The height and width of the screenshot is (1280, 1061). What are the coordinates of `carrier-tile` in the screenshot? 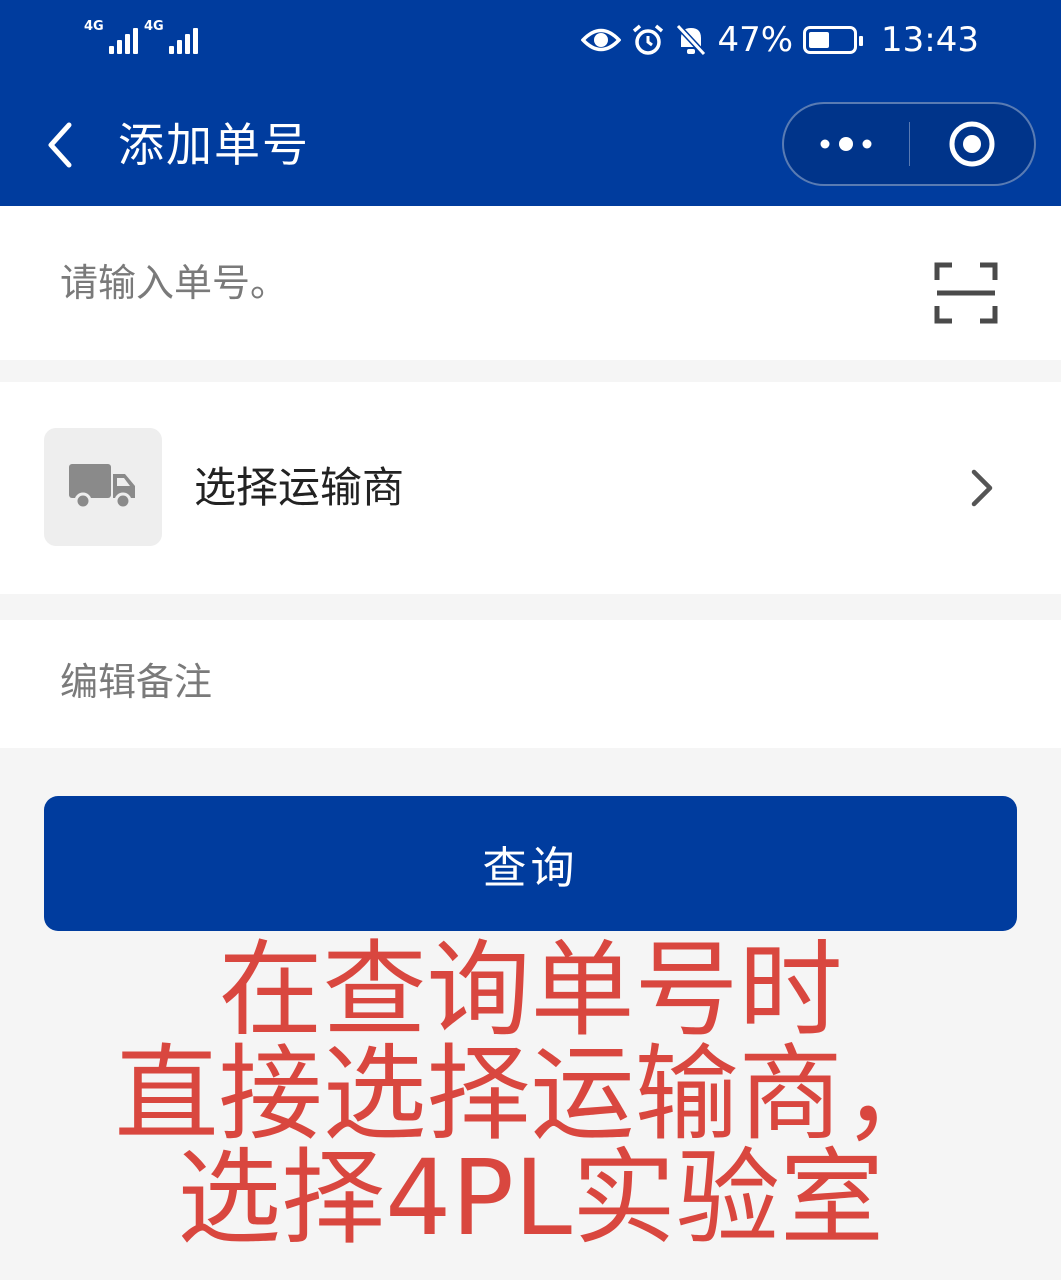 It's located at (103, 487).